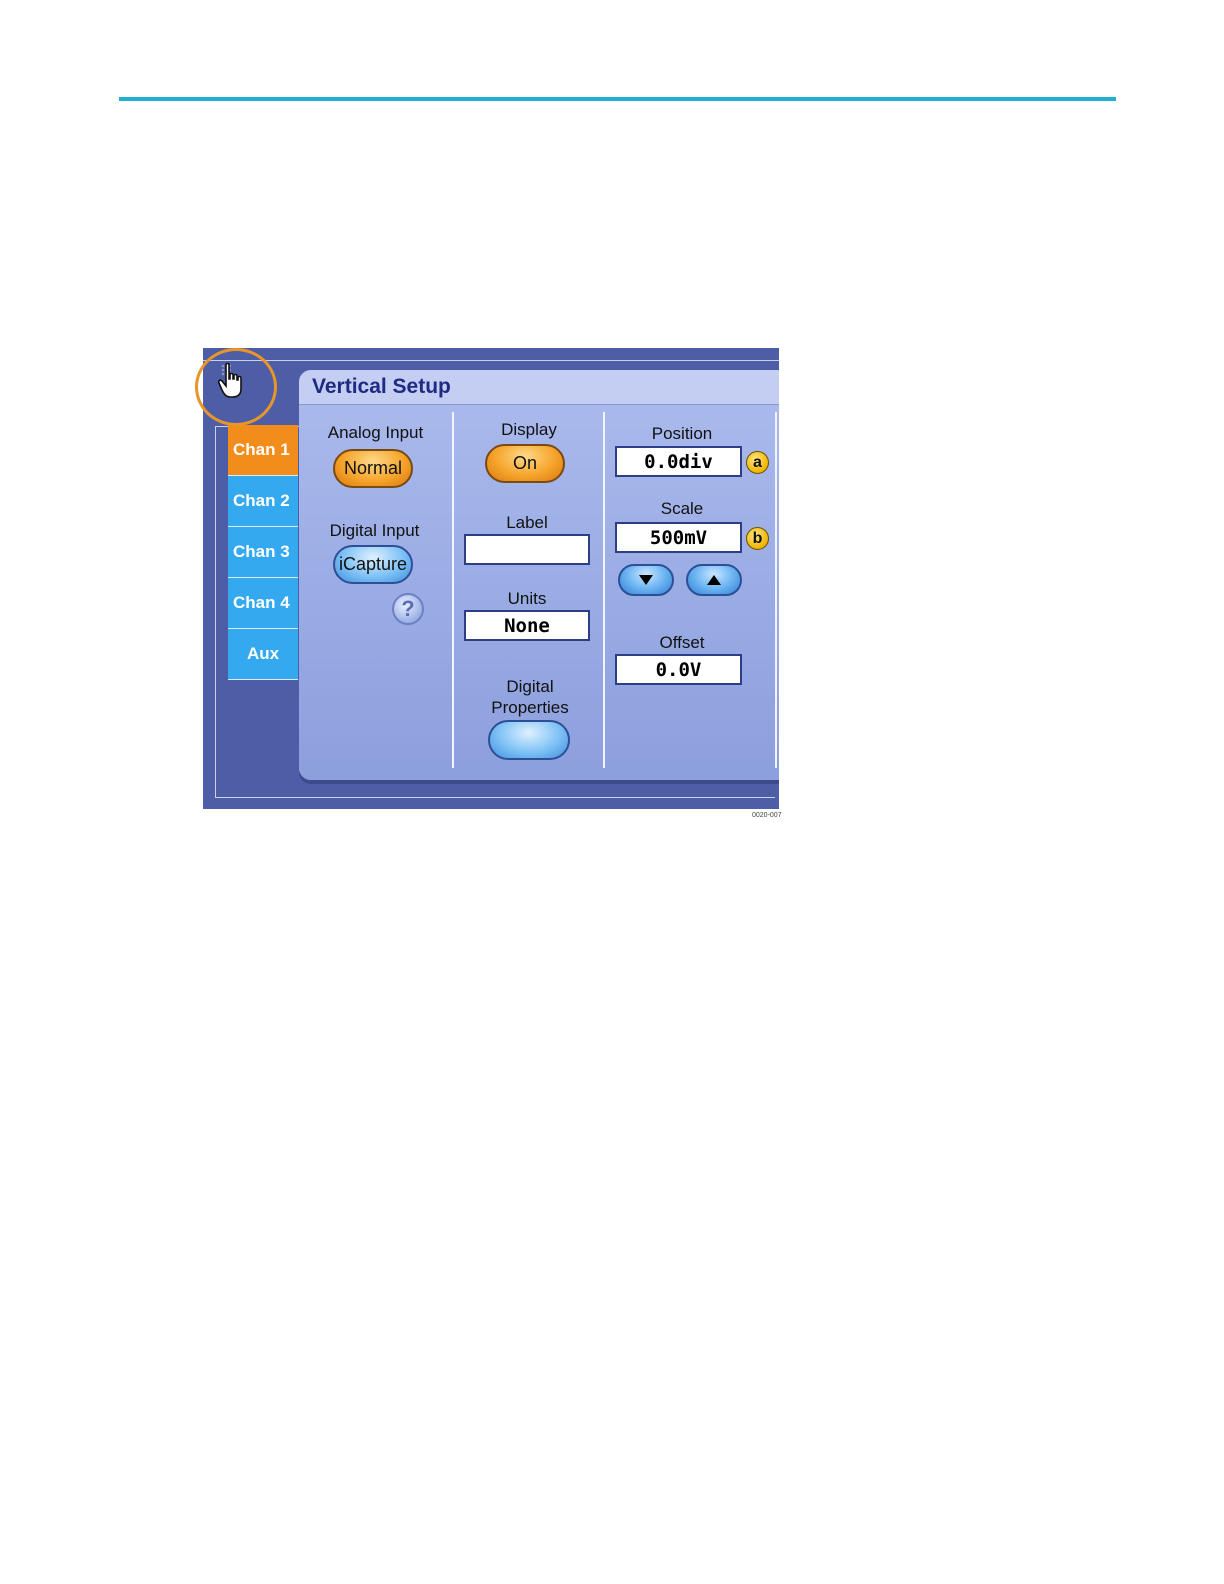  I want to click on panel-title-bar: Vertical Setup, so click(539, 387).